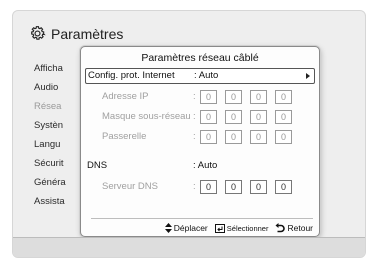  What do you see at coordinates (190, 228) in the screenshot?
I see `move-hint-label: Déplacer` at bounding box center [190, 228].